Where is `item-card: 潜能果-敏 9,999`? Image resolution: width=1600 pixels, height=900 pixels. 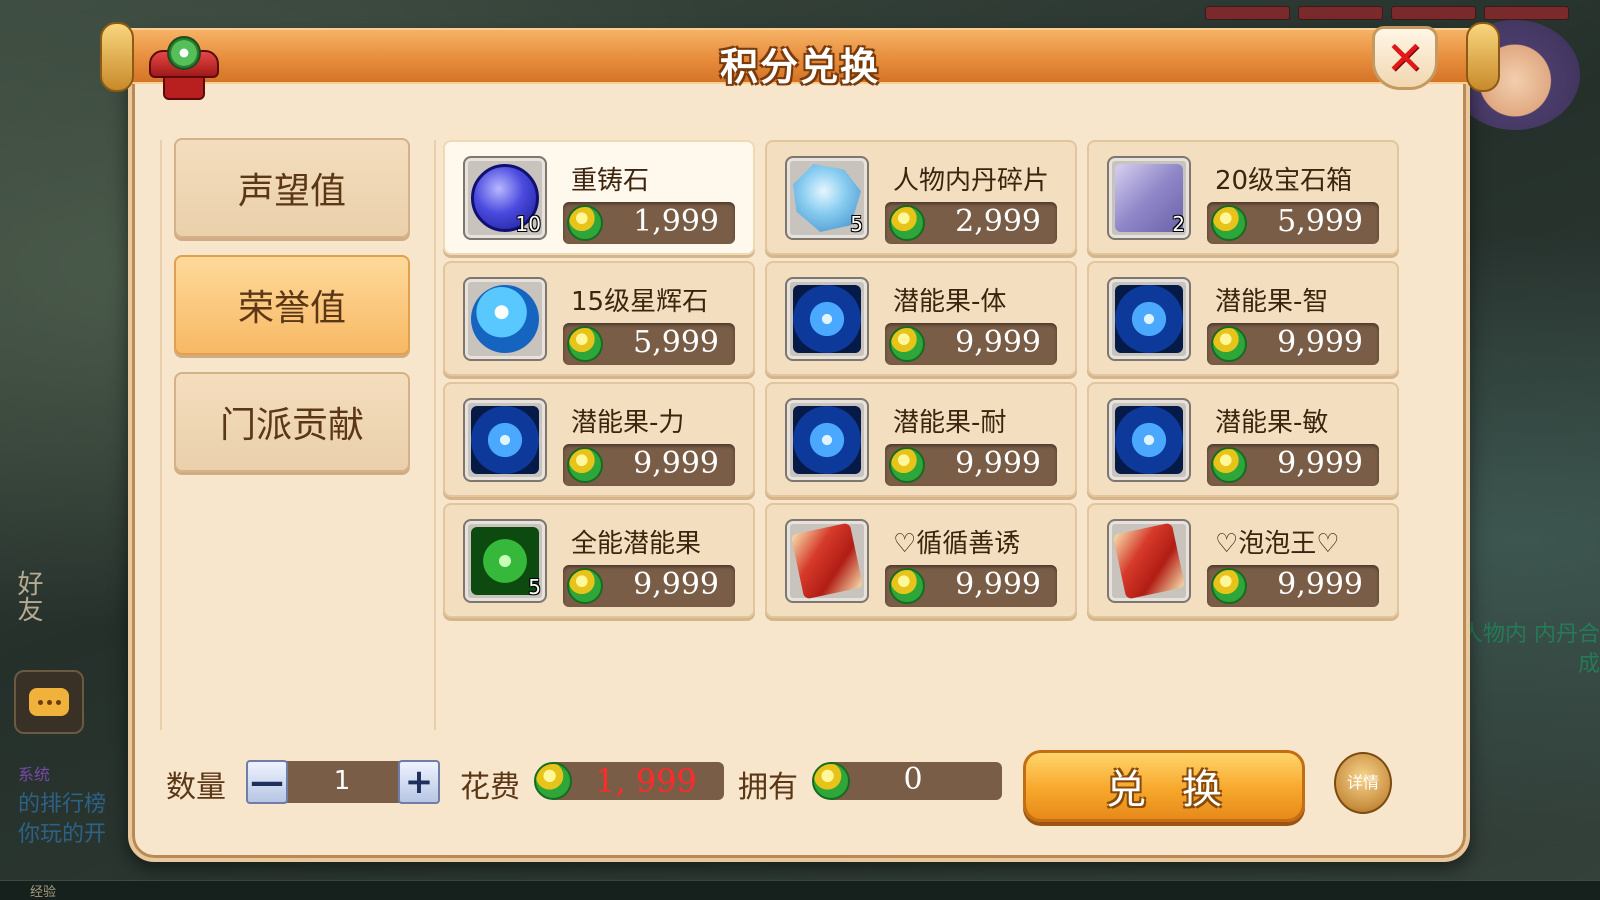 item-card: 潜能果-敏 9,999 is located at coordinates (1243, 439).